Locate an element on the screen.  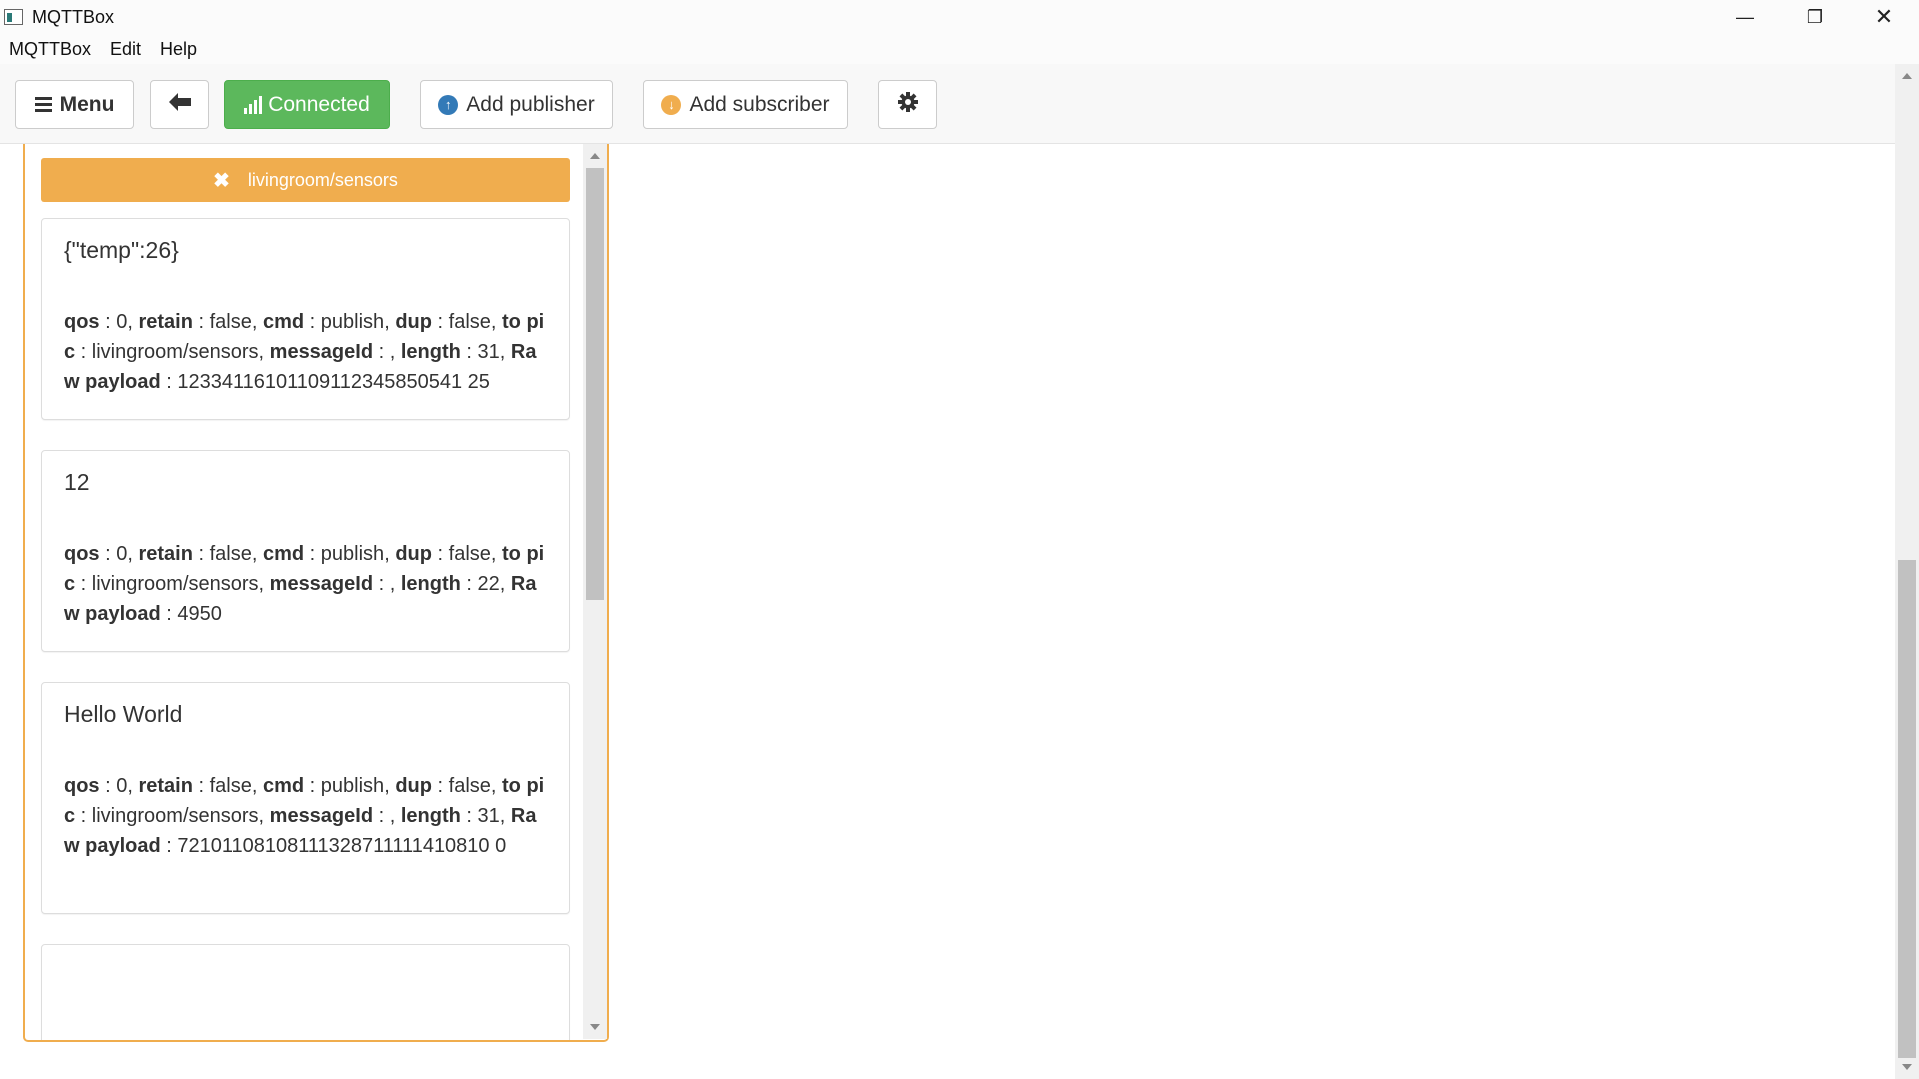
arrow-left-icon is located at coordinates (179, 104).